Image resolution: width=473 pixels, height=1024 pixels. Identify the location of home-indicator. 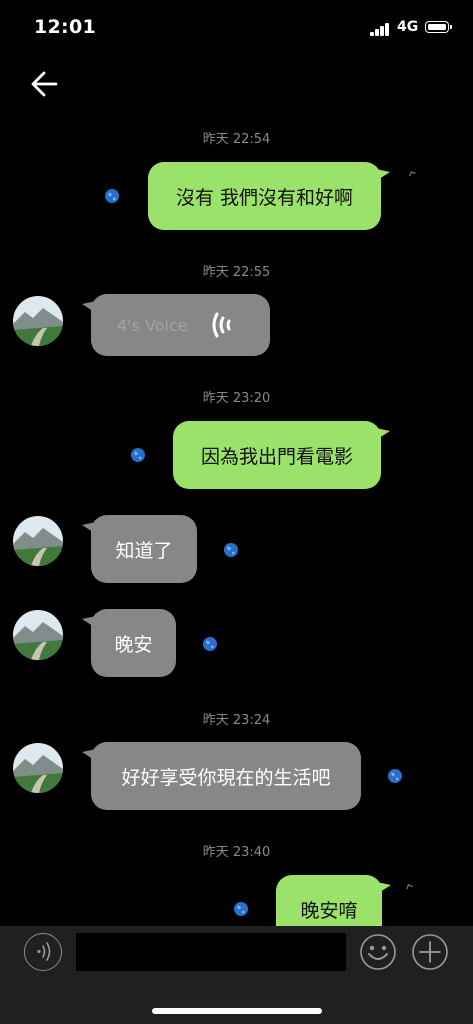
(237, 1011).